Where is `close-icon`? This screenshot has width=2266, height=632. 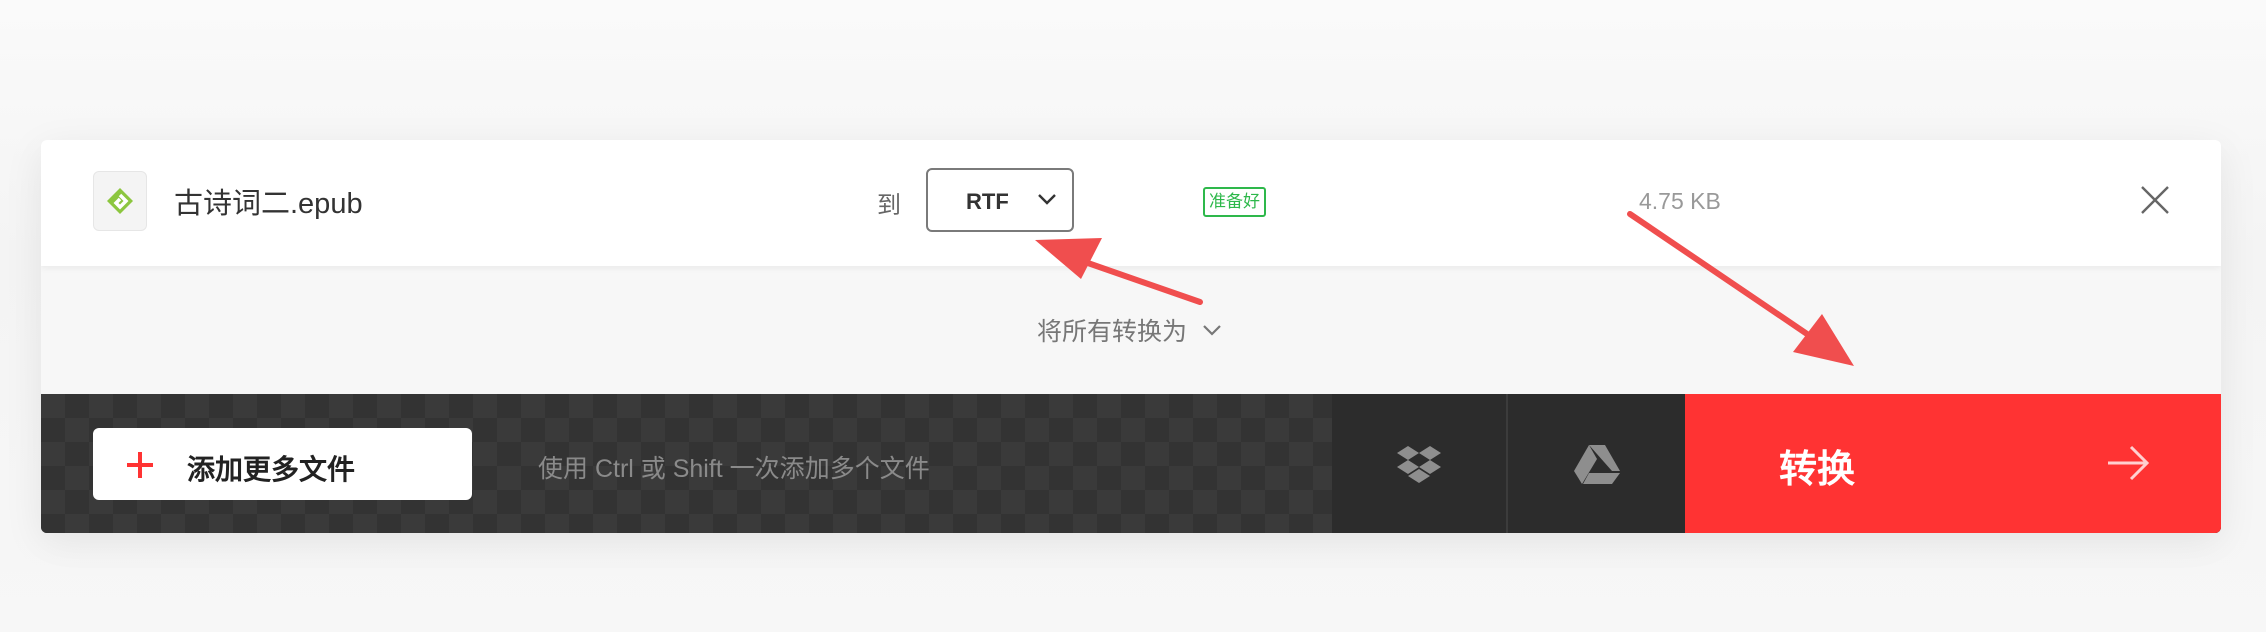 close-icon is located at coordinates (2155, 200).